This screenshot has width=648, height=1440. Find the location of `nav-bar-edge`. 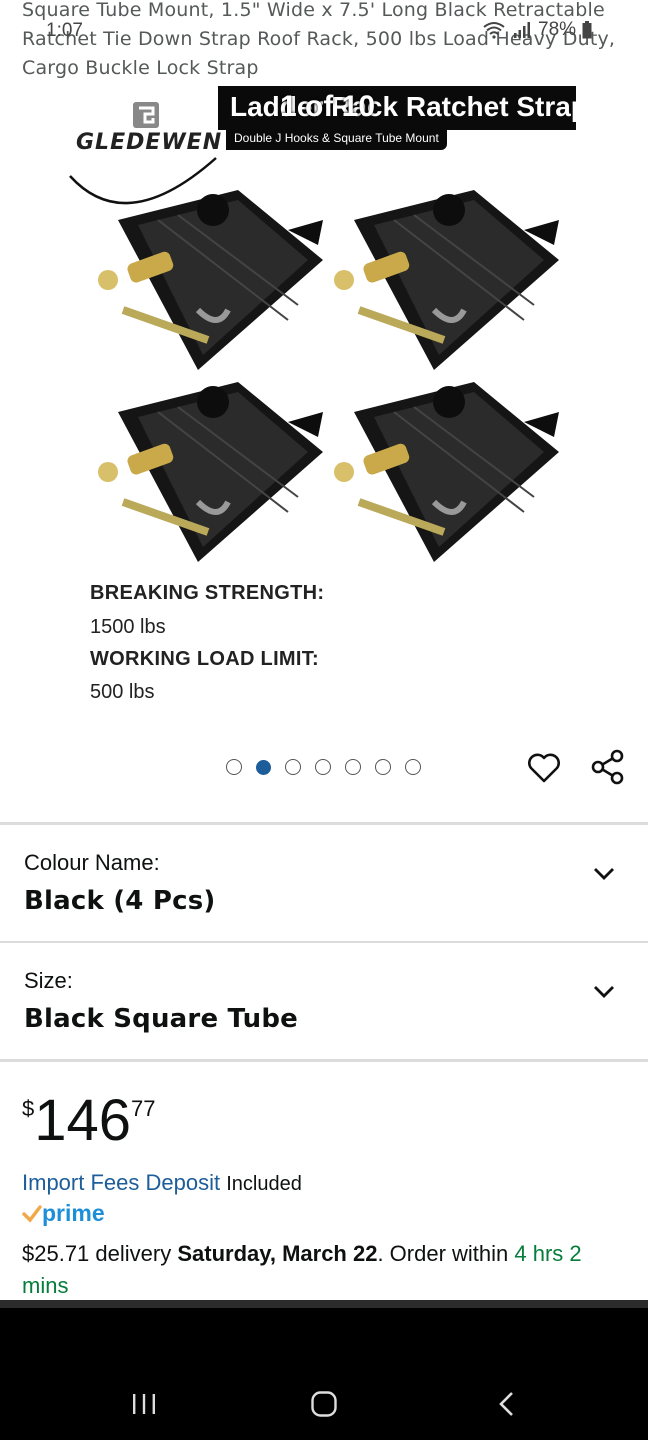

nav-bar-edge is located at coordinates (324, 1304).